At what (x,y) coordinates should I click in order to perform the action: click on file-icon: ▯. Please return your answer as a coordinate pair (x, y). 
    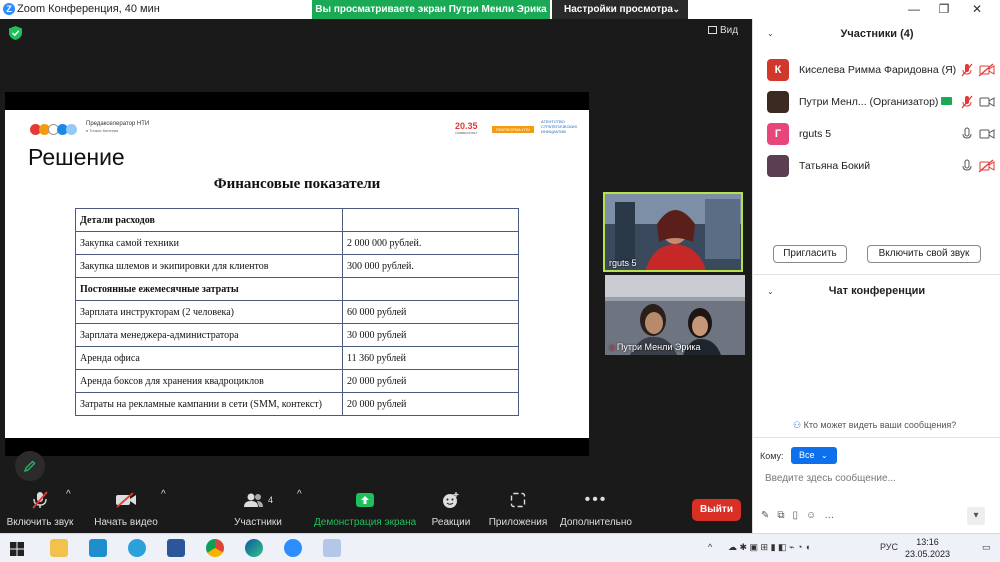
    Looking at the image, I should click on (796, 515).